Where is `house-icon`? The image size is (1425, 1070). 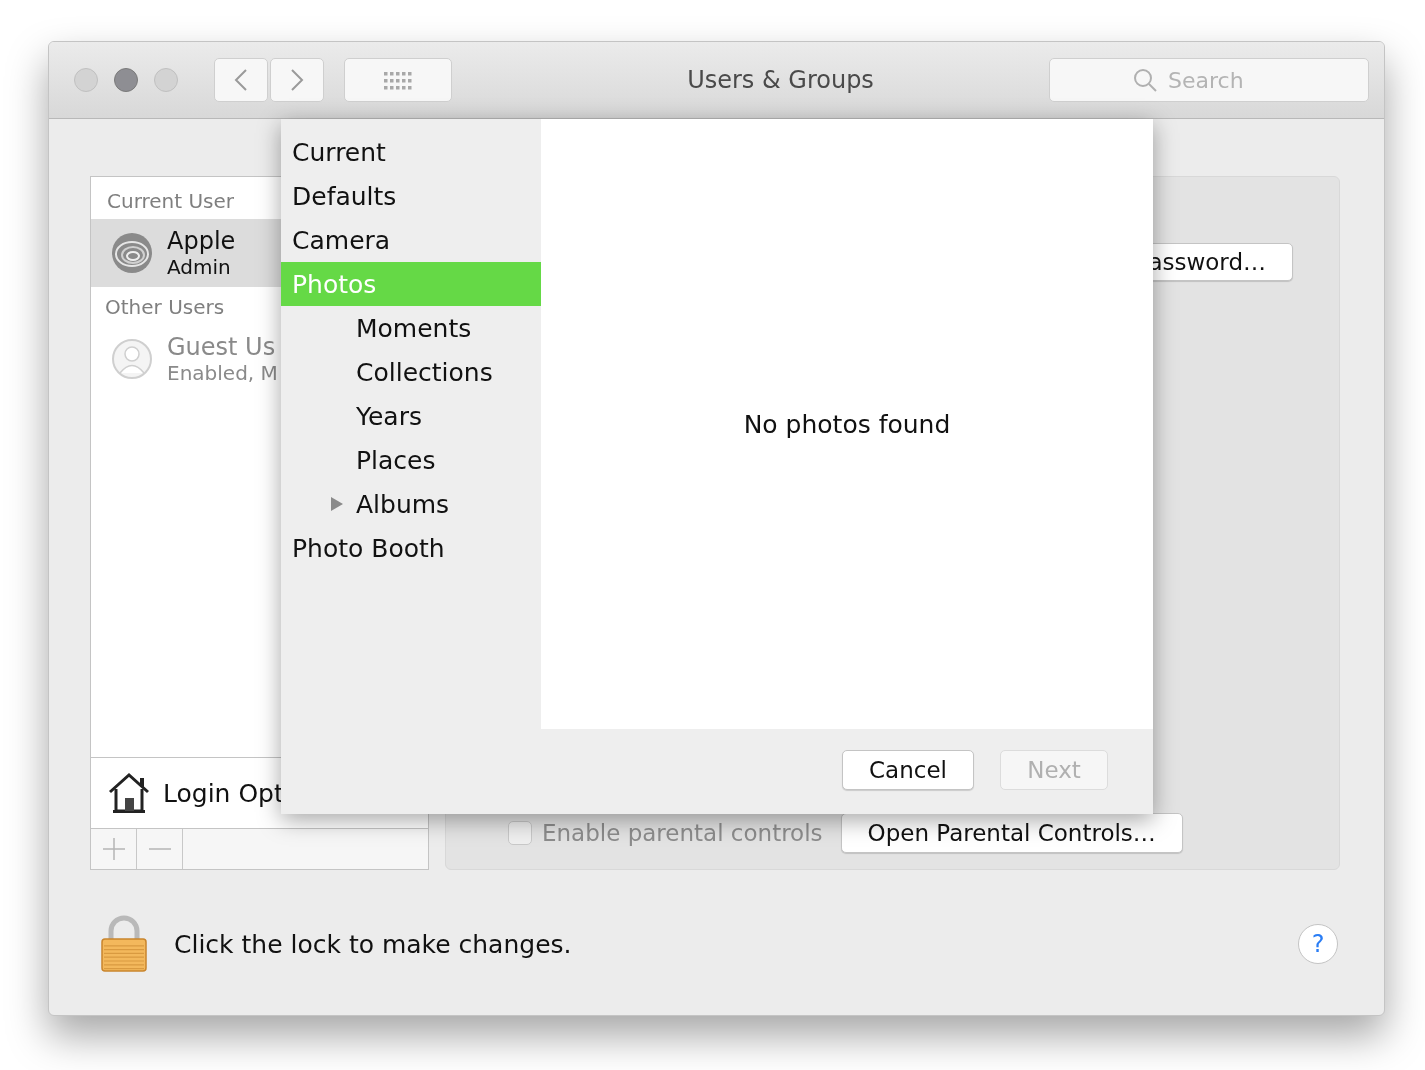 house-icon is located at coordinates (129, 793).